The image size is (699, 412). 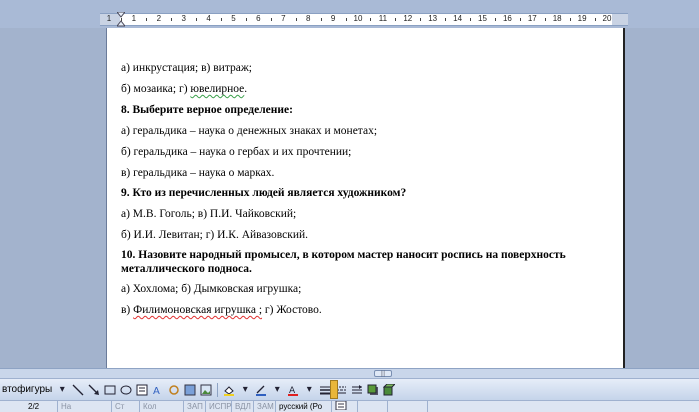 I want to click on scrollbar-thumb: |||, so click(x=383, y=373).